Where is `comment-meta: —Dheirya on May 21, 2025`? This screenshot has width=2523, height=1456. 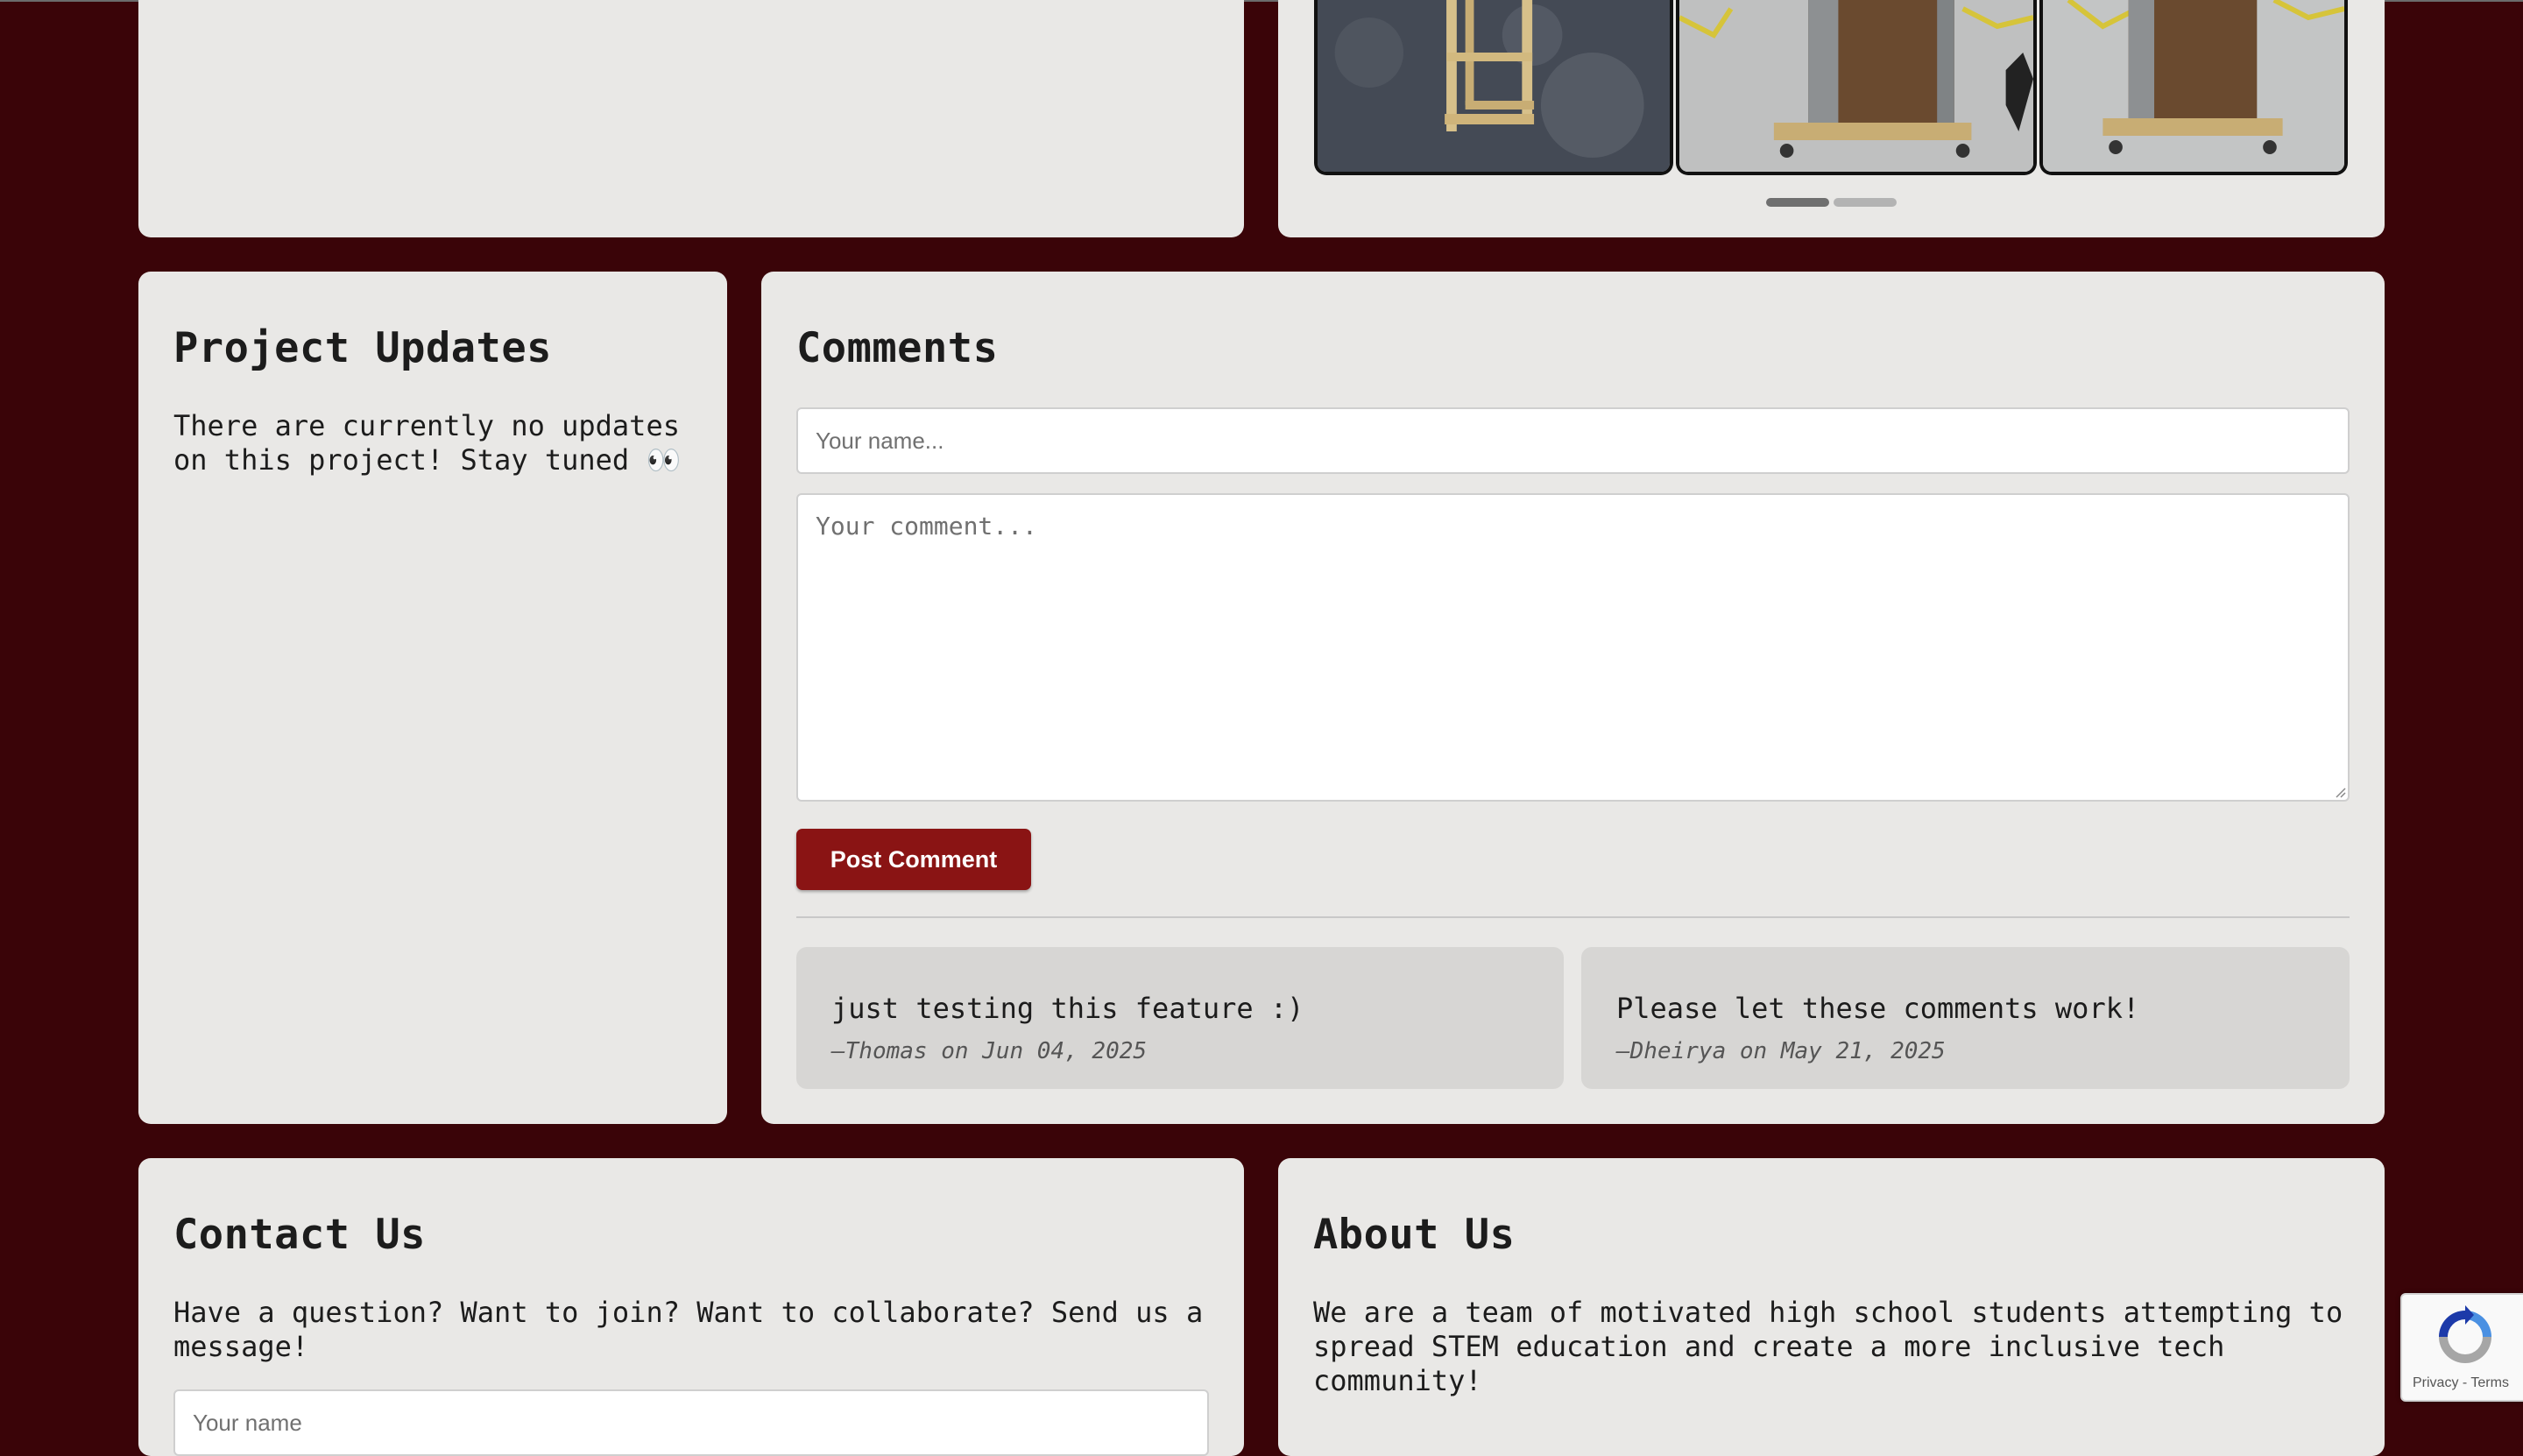 comment-meta: —Dheirya on May 21, 2025 is located at coordinates (1781, 1051).